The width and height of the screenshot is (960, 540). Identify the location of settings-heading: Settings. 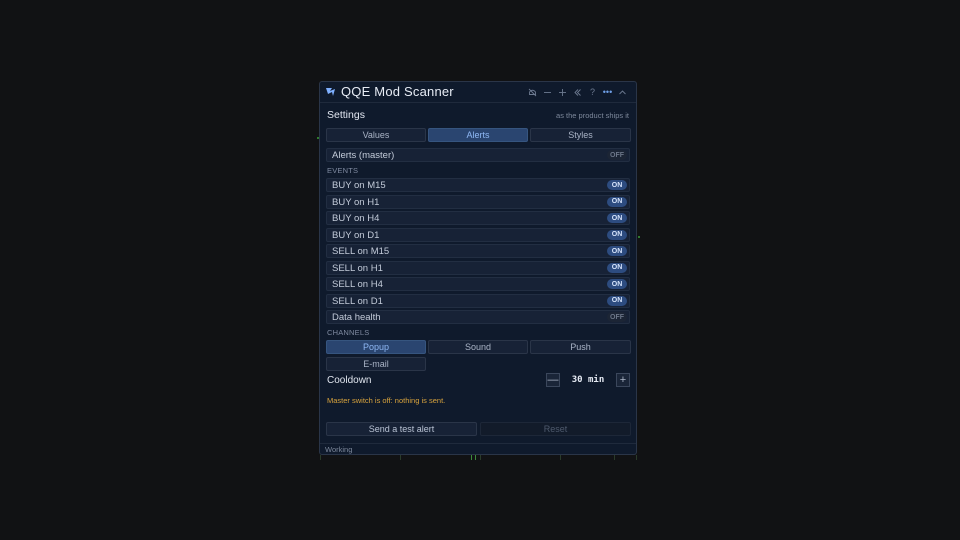
(346, 115).